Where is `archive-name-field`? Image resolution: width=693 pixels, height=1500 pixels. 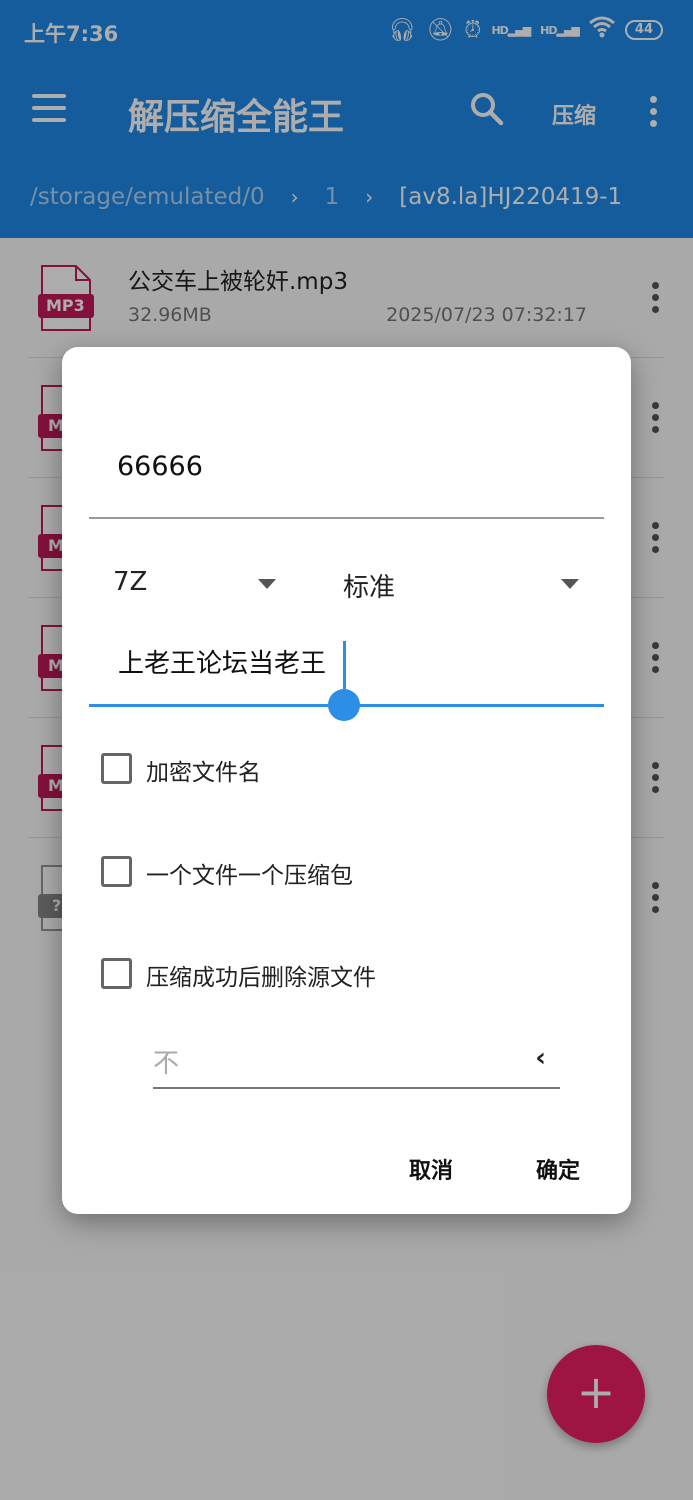 archive-name-field is located at coordinates (346, 476).